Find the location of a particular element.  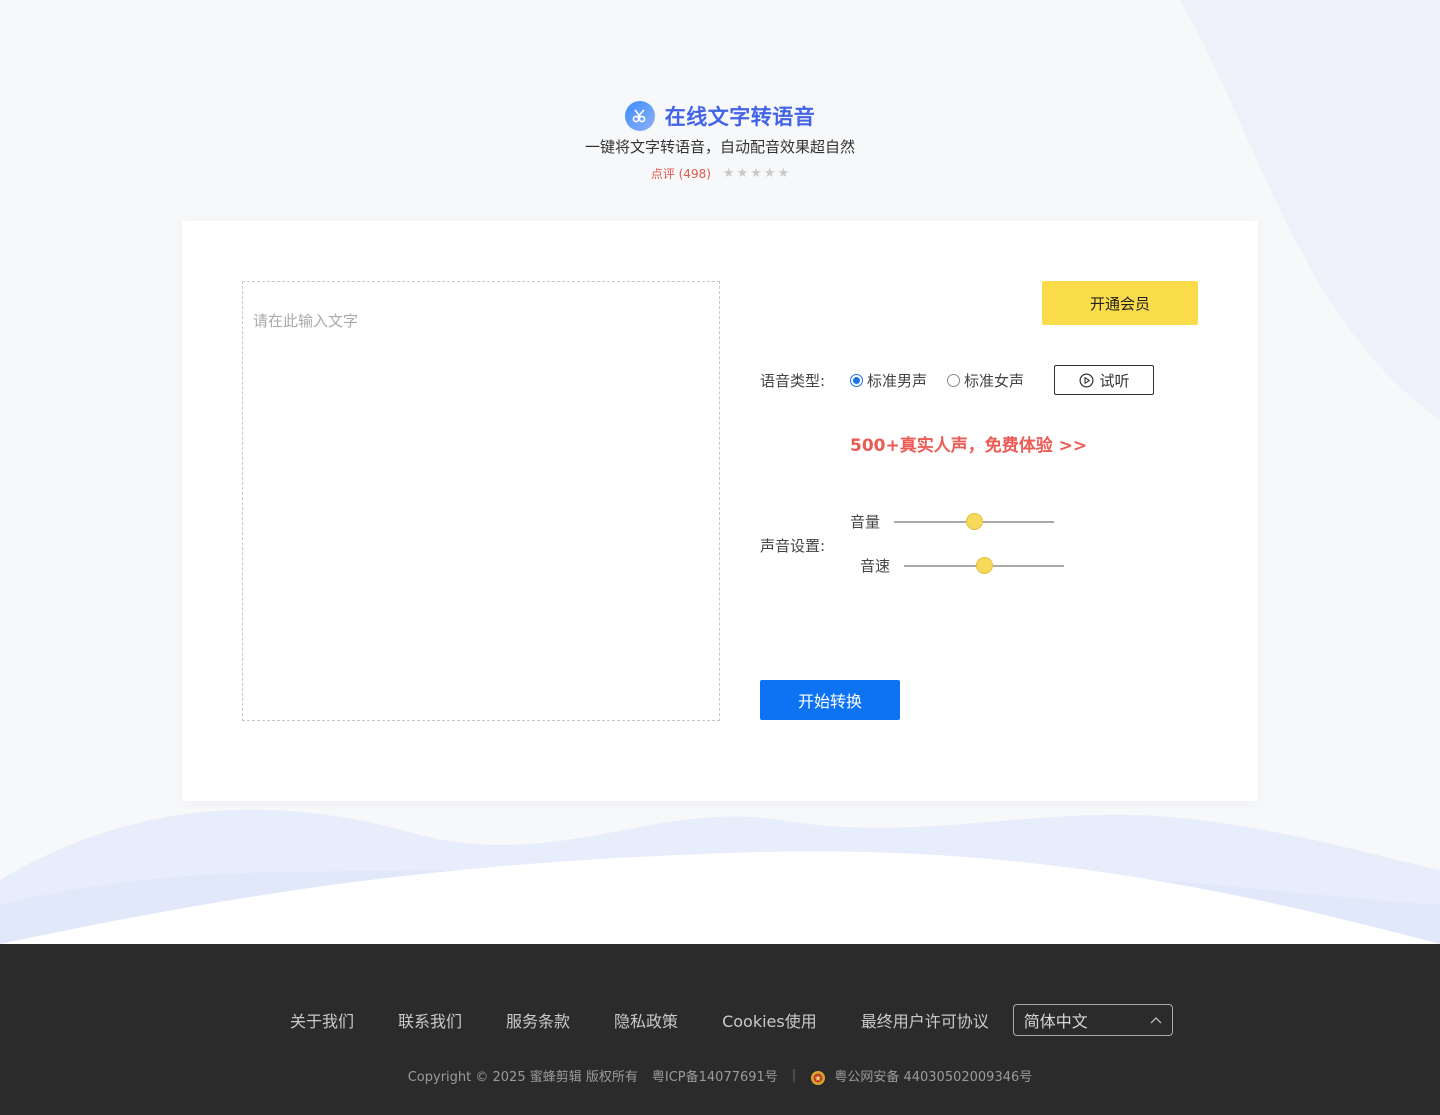

speed-control: 音速 is located at coordinates (962, 565).